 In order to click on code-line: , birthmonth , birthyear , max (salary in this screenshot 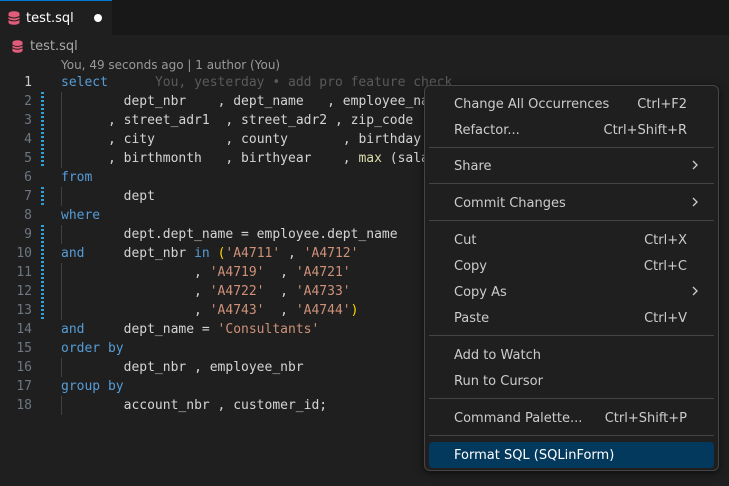, I will do `click(256, 158)`.